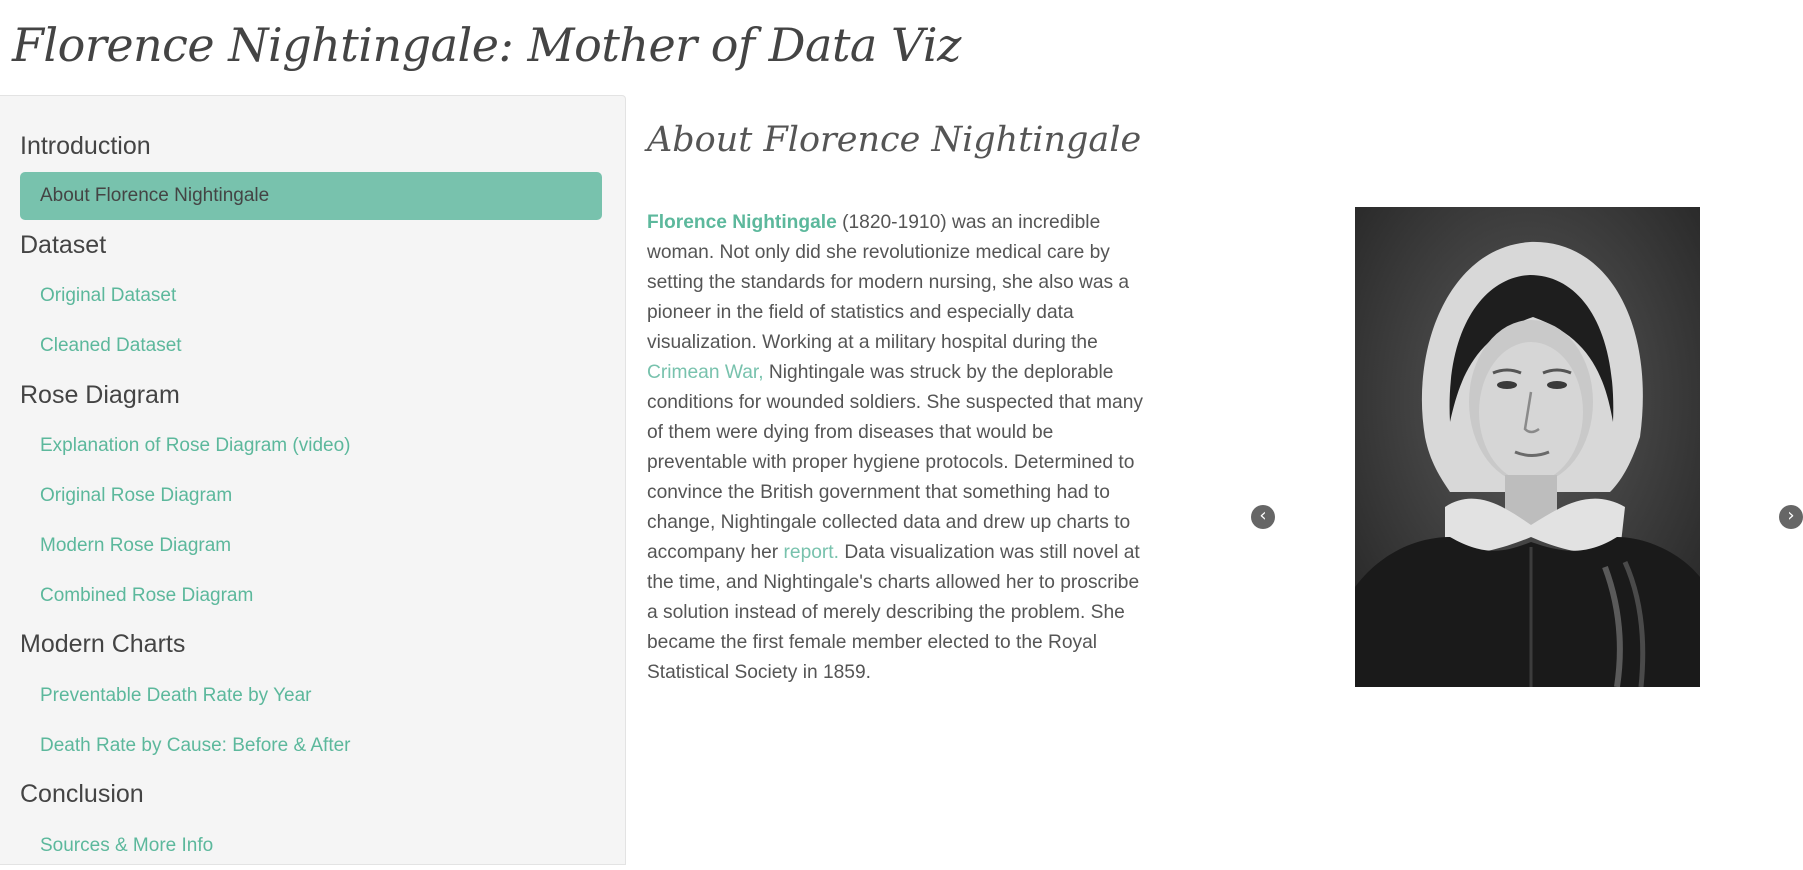 The width and height of the screenshot is (1803, 870). I want to click on nav-item-explanation-of-rose-diagram: Explanation of Rose Diagram (video), so click(311, 446).